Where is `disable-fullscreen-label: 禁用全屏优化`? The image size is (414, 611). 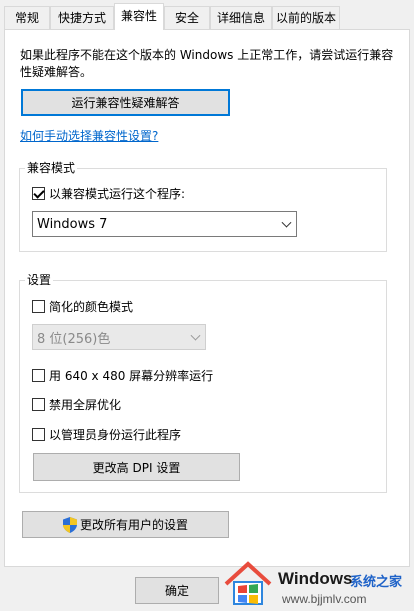 disable-fullscreen-label: 禁用全屏优化 is located at coordinates (85, 405).